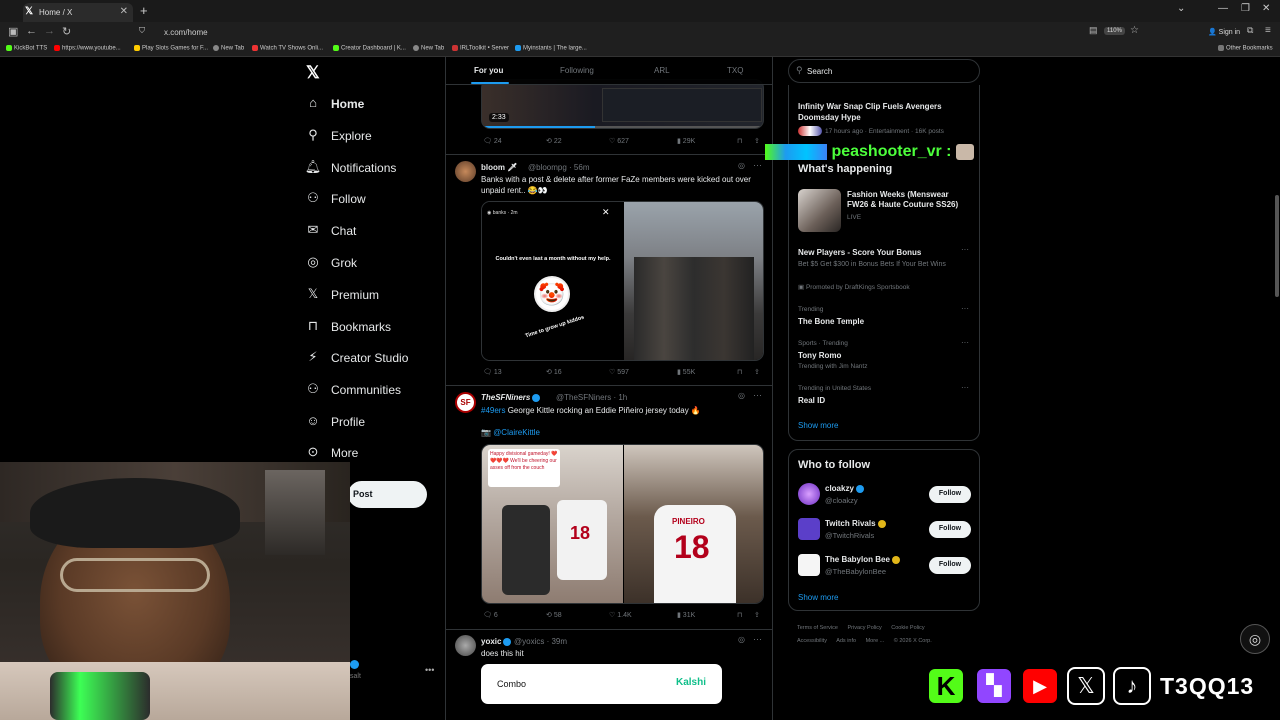 Image resolution: width=1280 pixels, height=720 pixels. I want to click on nav-communities: ⚇ Communities, so click(374, 390).